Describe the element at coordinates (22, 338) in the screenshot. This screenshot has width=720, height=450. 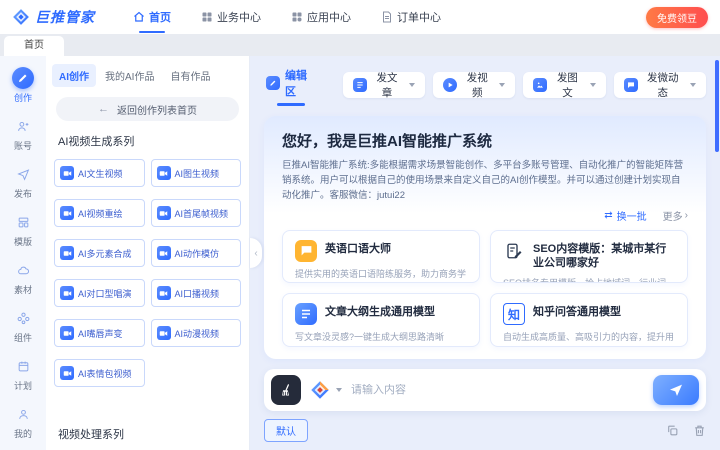
I see `rail-label: 组件` at that location.